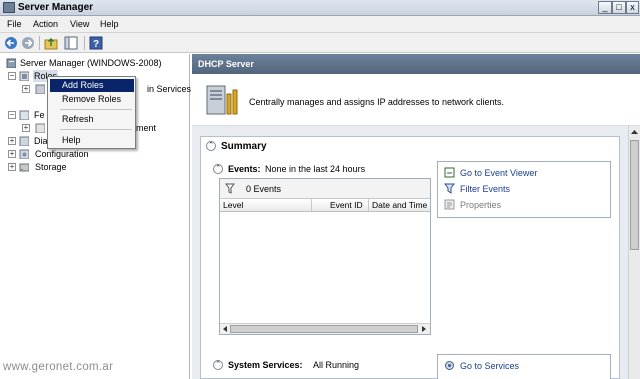 Image resolution: width=640 pixels, height=379 pixels. What do you see at coordinates (11, 63) in the screenshot?
I see `server-manager-icon` at bounding box center [11, 63].